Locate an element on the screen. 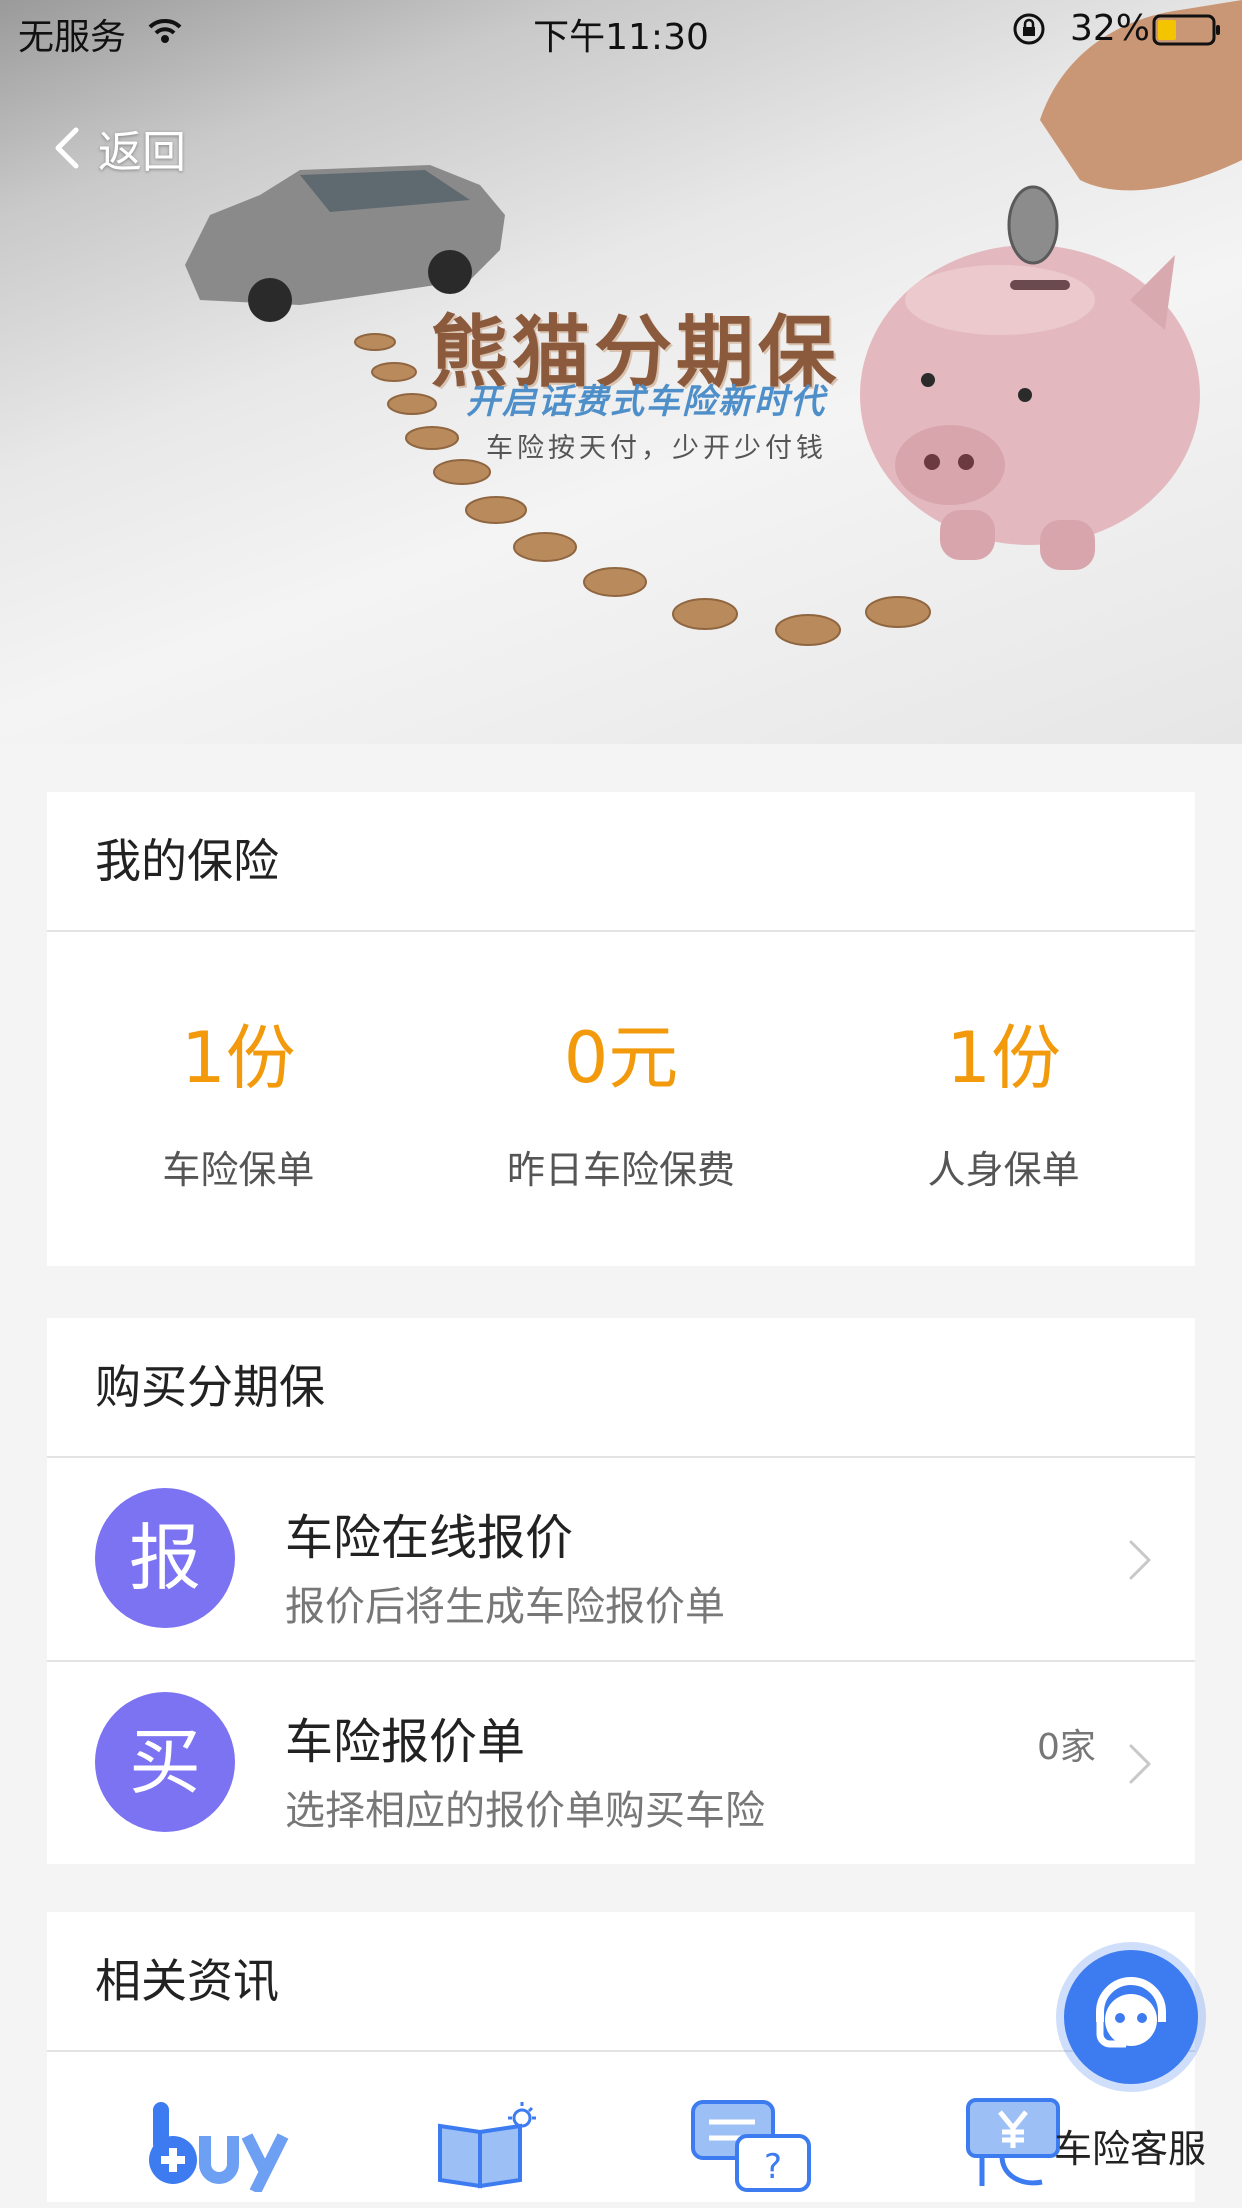 The width and height of the screenshot is (1242, 2208). chevron-left-icon is located at coordinates (67, 148).